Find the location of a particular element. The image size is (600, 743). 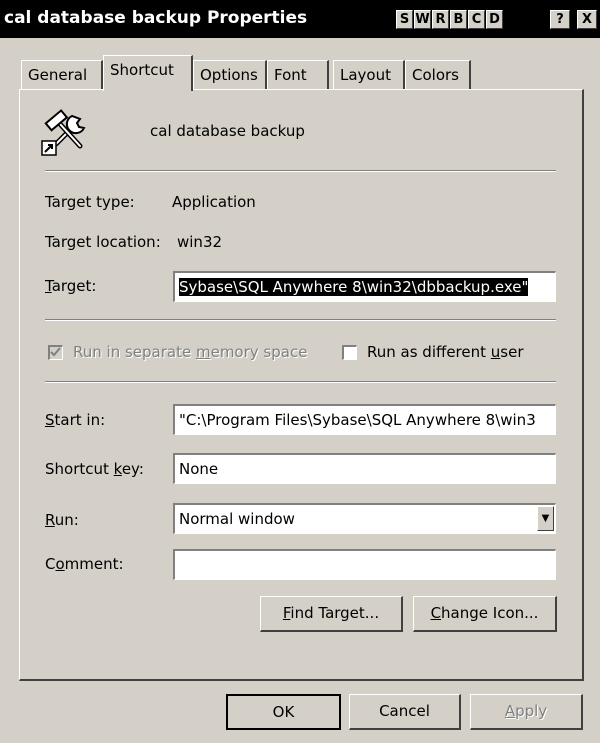

tab-font-label: Font is located at coordinates (290, 75).